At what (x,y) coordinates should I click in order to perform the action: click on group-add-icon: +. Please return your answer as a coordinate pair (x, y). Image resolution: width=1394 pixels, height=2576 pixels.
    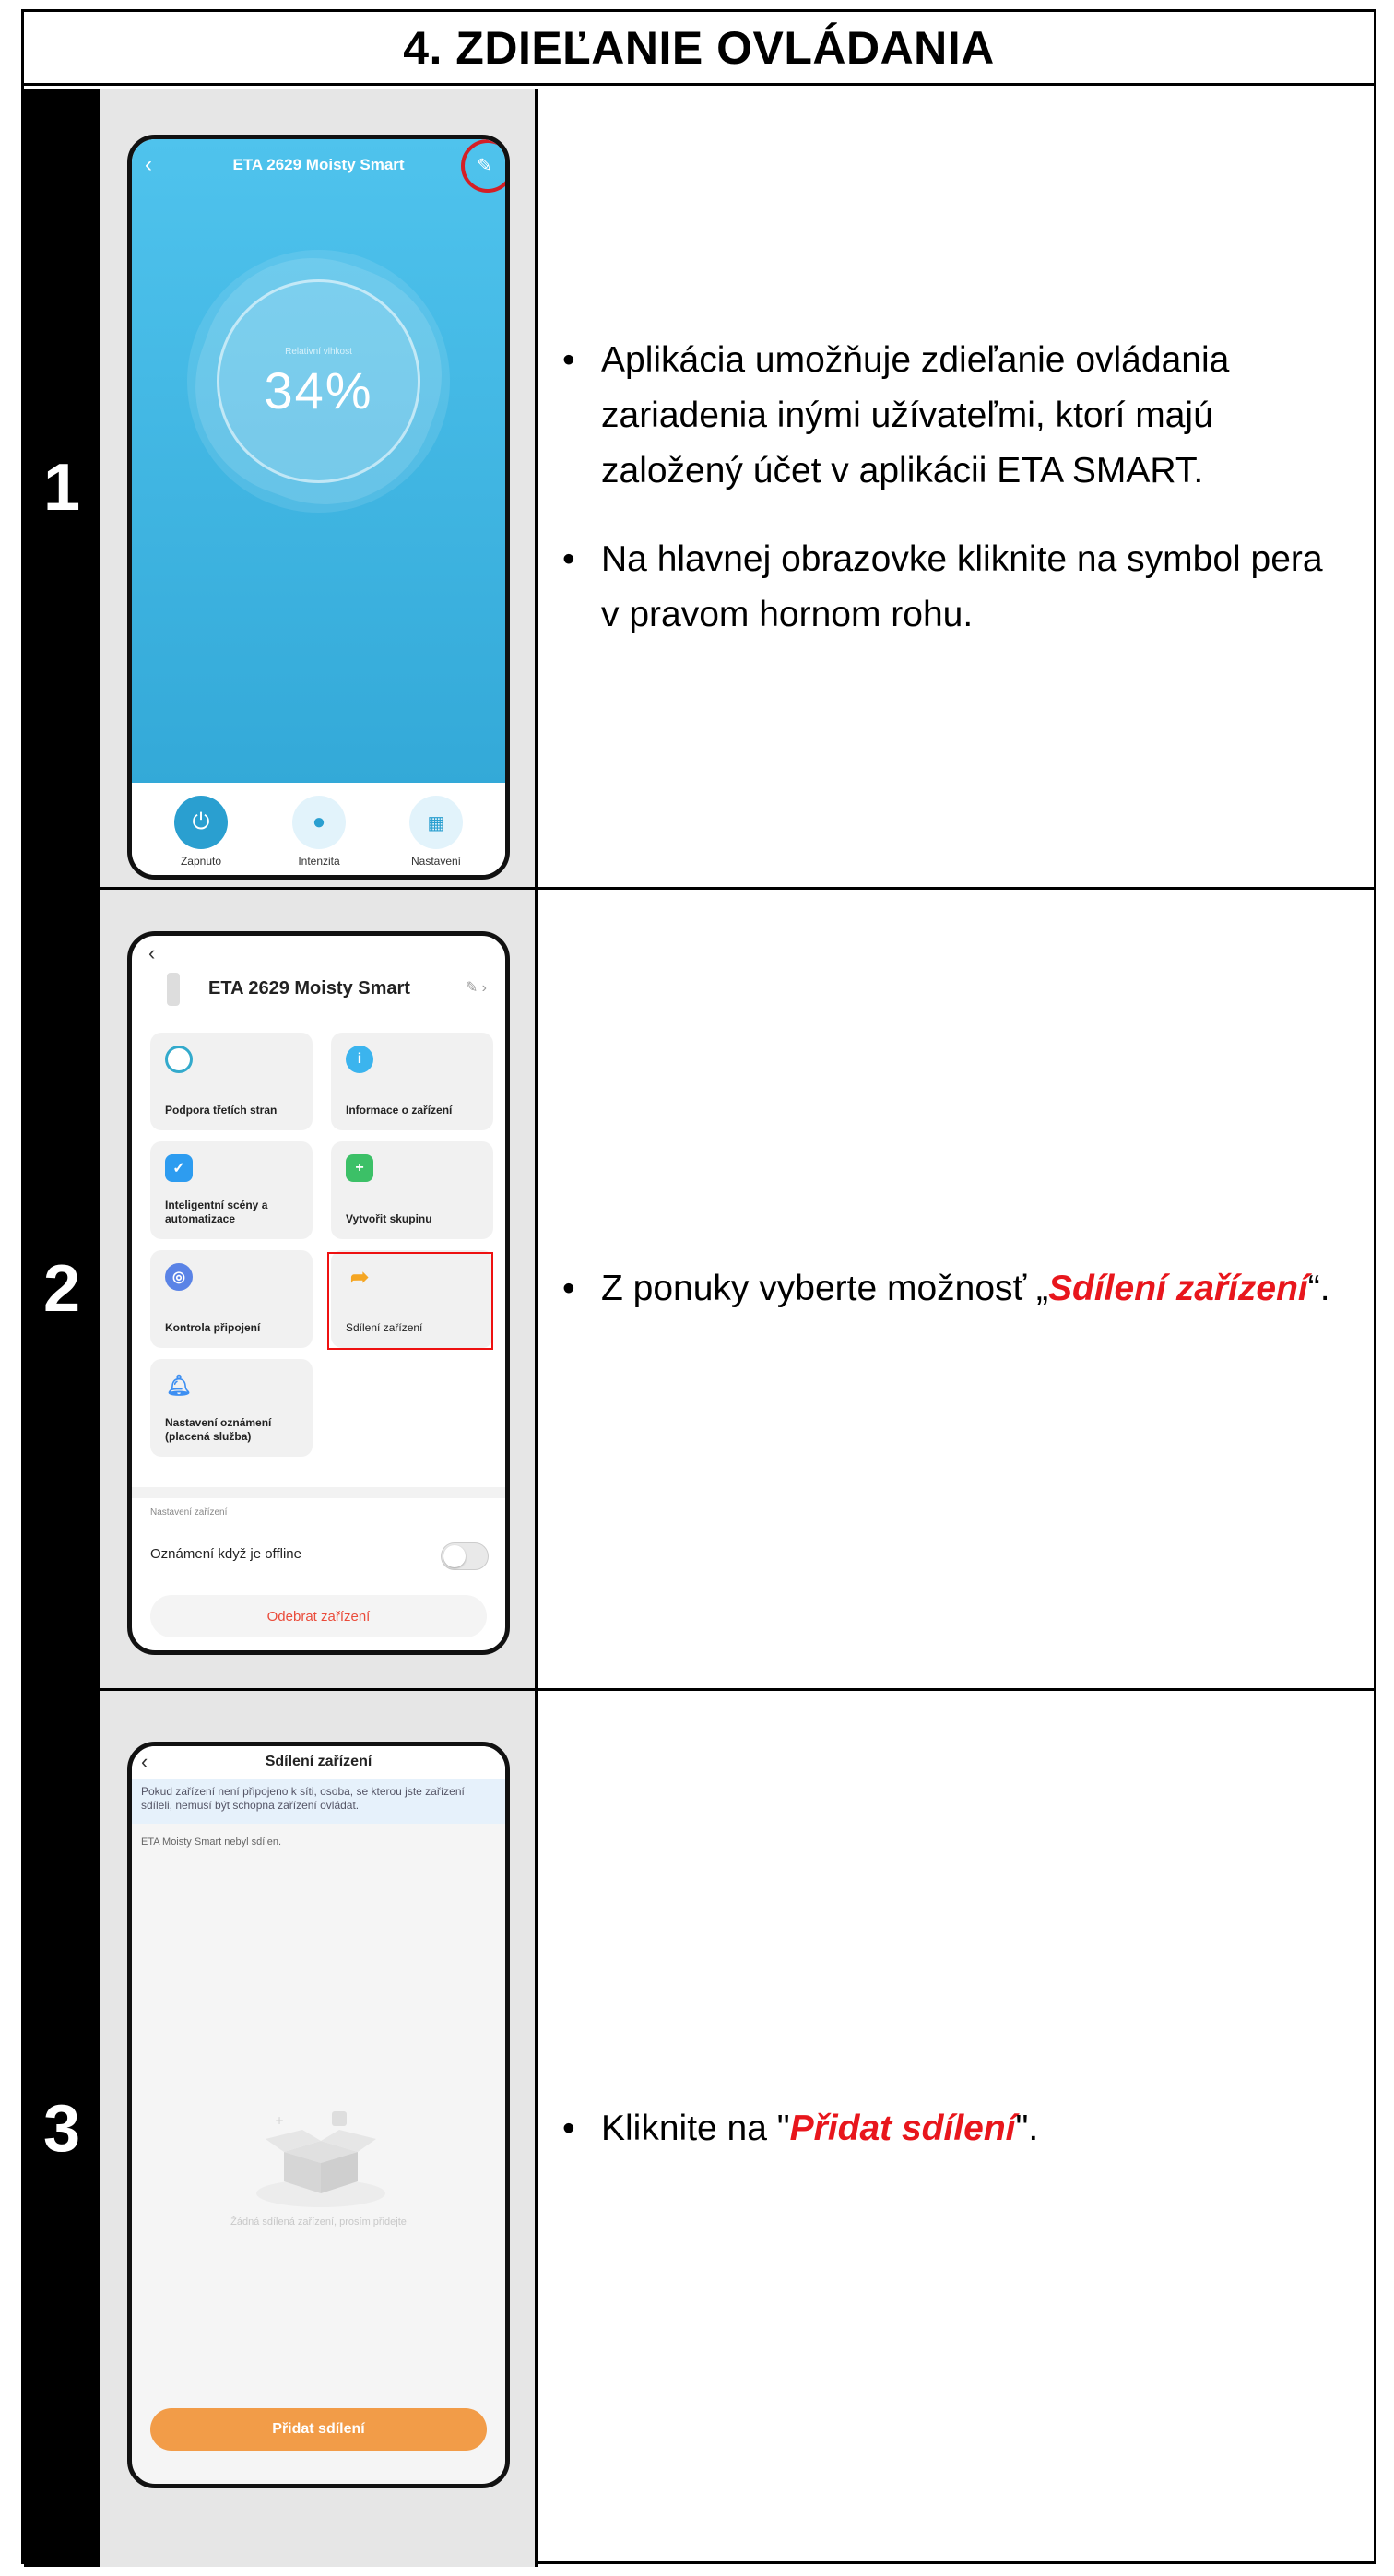
    Looking at the image, I should click on (359, 1168).